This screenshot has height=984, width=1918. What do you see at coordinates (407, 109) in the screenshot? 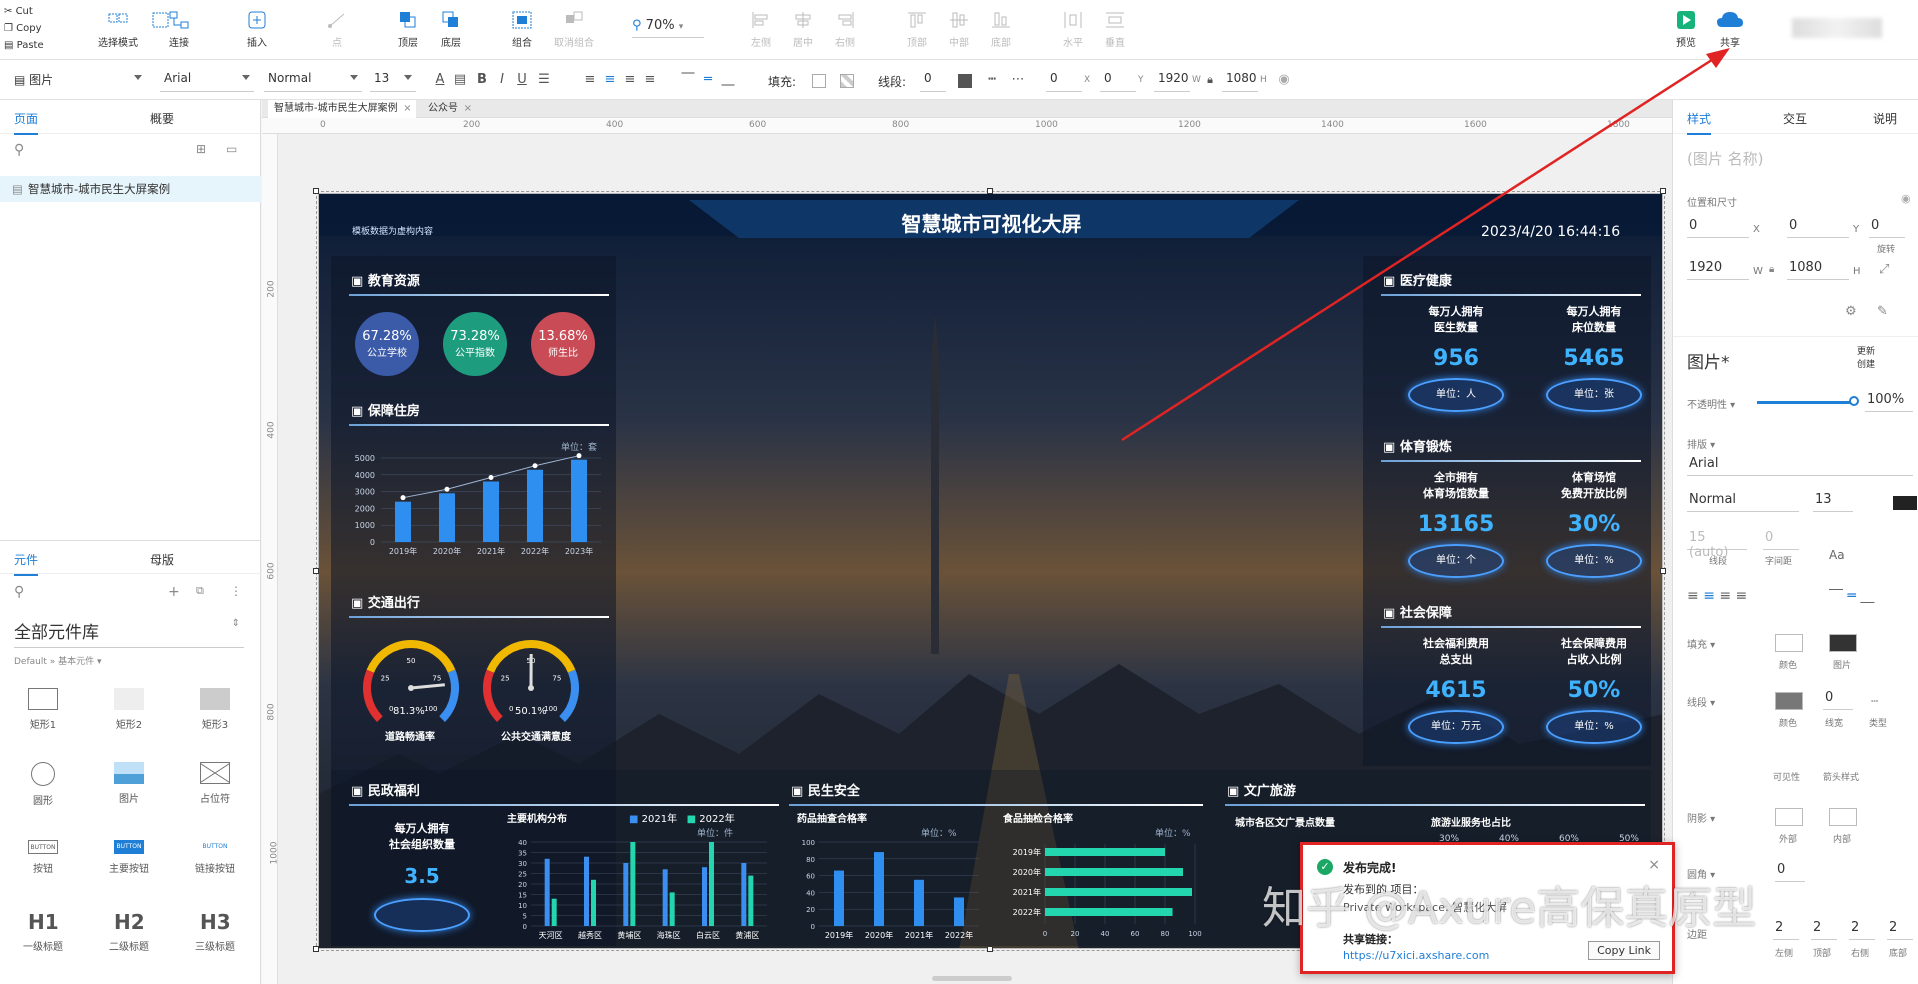
I see `close-tab-icon: ×` at bounding box center [407, 109].